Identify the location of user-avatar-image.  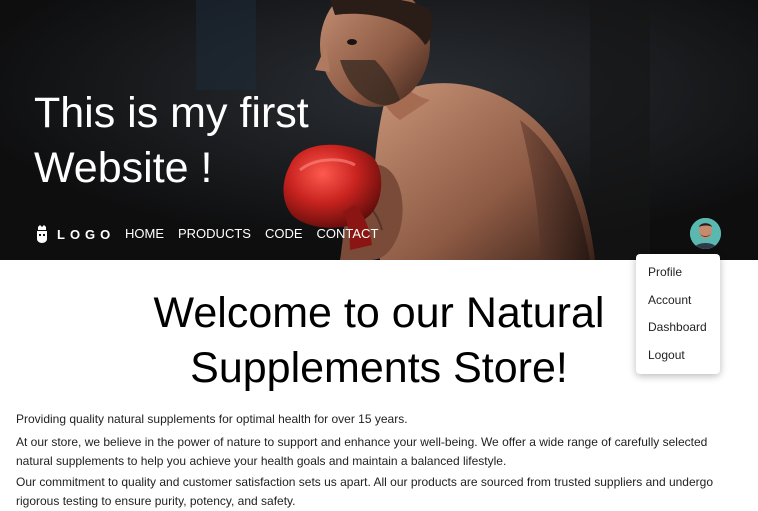
(705, 233).